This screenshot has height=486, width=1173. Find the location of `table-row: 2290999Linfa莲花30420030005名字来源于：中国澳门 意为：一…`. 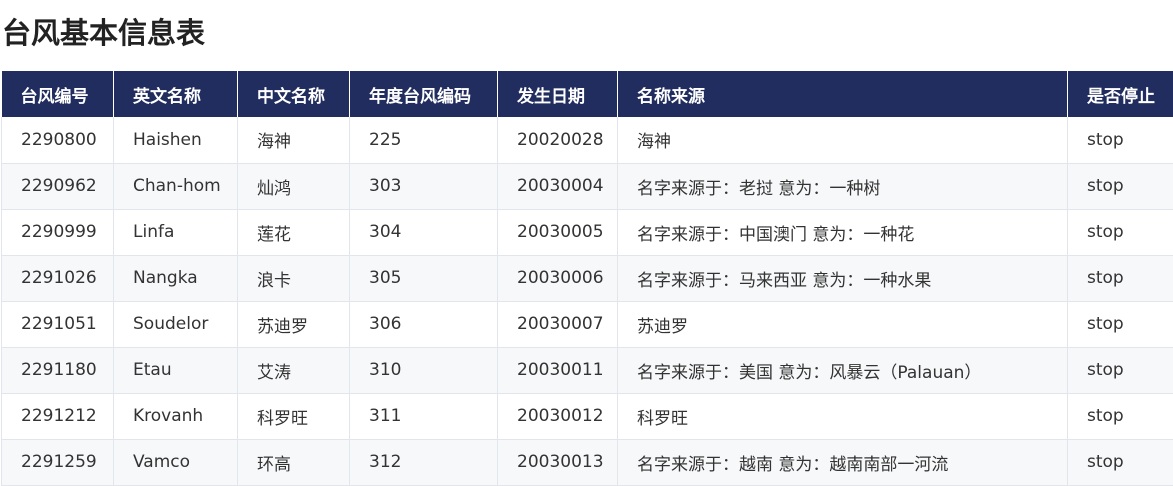

table-row: 2290999Linfa莲花30420030005名字来源于：中国澳门 意为：一… is located at coordinates (587, 232).